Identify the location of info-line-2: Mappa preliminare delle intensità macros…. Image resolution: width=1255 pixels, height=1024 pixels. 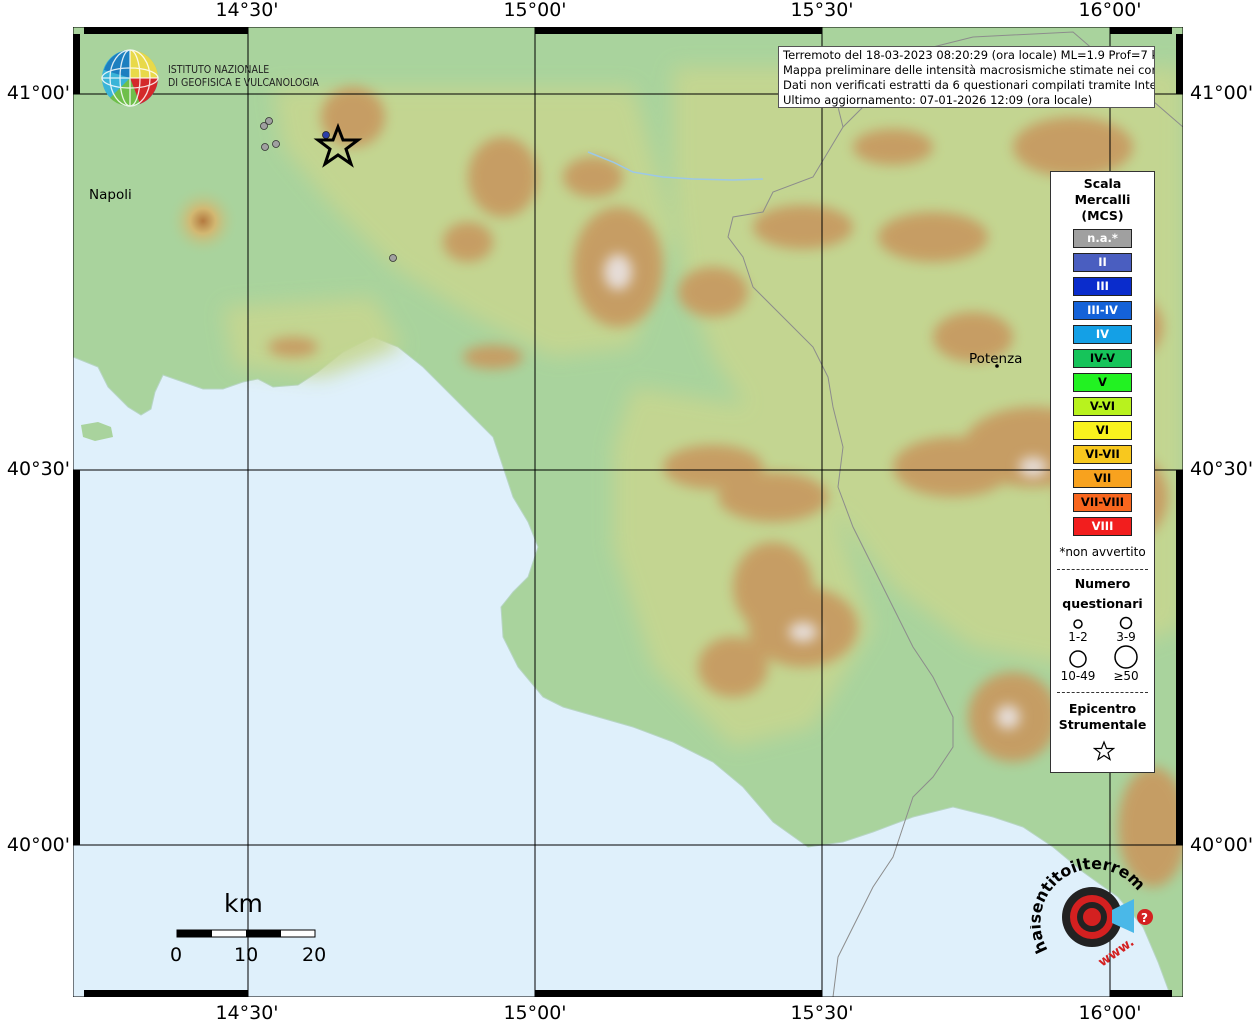
(969, 70).